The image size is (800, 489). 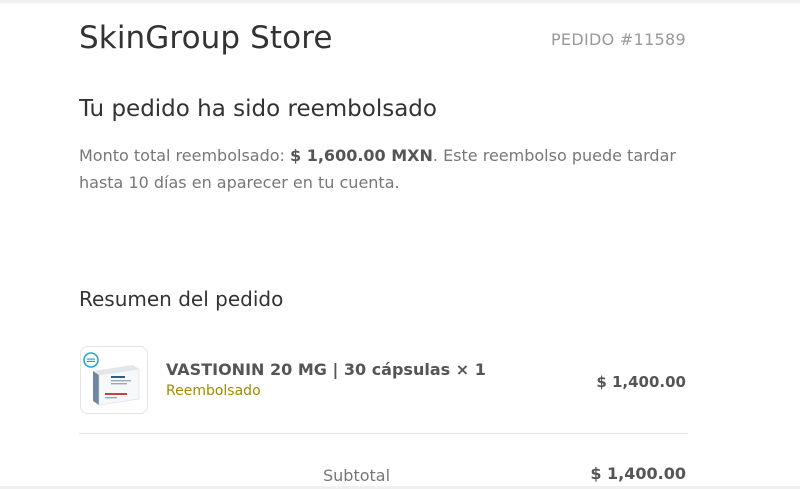 What do you see at coordinates (383, 433) in the screenshot?
I see `summary-divider` at bounding box center [383, 433].